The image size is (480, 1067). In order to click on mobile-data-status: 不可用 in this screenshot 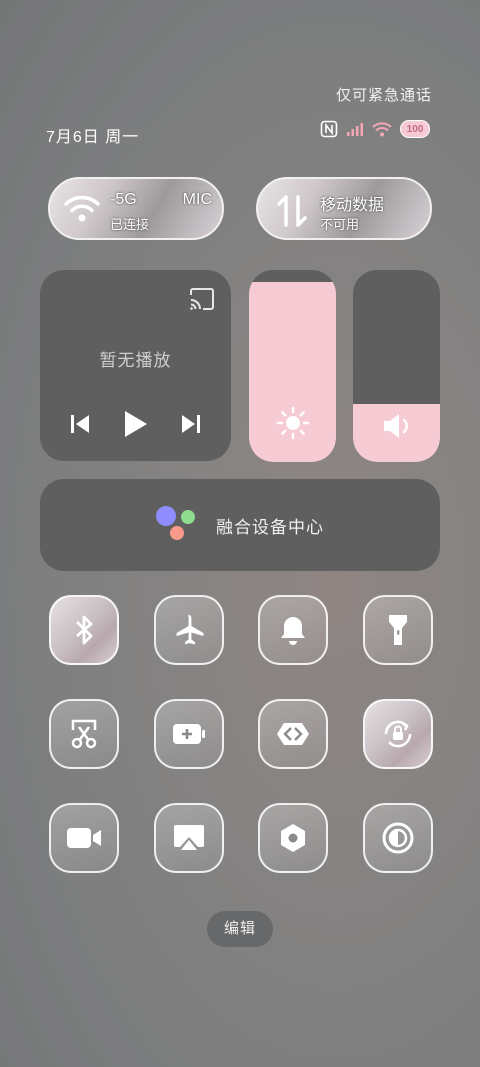, I will do `click(340, 224)`.